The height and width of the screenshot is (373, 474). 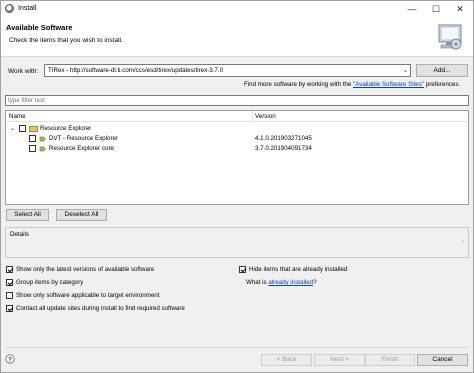 What do you see at coordinates (19, 234) in the screenshot?
I see `details-label: Details` at bounding box center [19, 234].